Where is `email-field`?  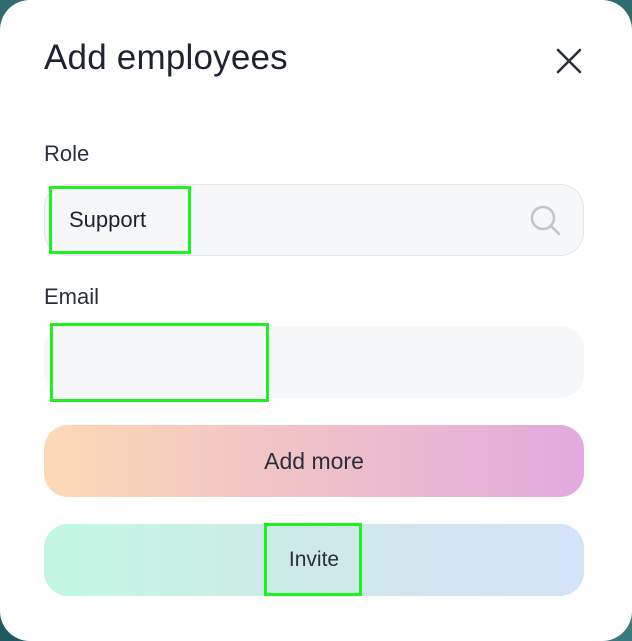
email-field is located at coordinates (314, 362).